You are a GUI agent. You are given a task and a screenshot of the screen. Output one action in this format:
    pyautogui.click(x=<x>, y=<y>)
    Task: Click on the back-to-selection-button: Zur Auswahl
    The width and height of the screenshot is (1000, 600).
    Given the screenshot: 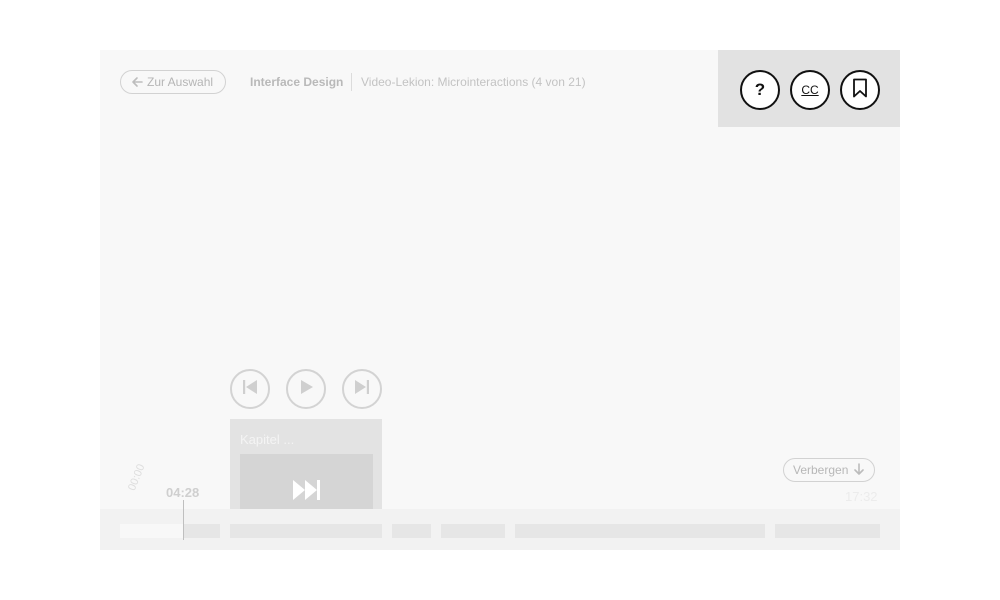 What is the action you would take?
    pyautogui.click(x=173, y=82)
    